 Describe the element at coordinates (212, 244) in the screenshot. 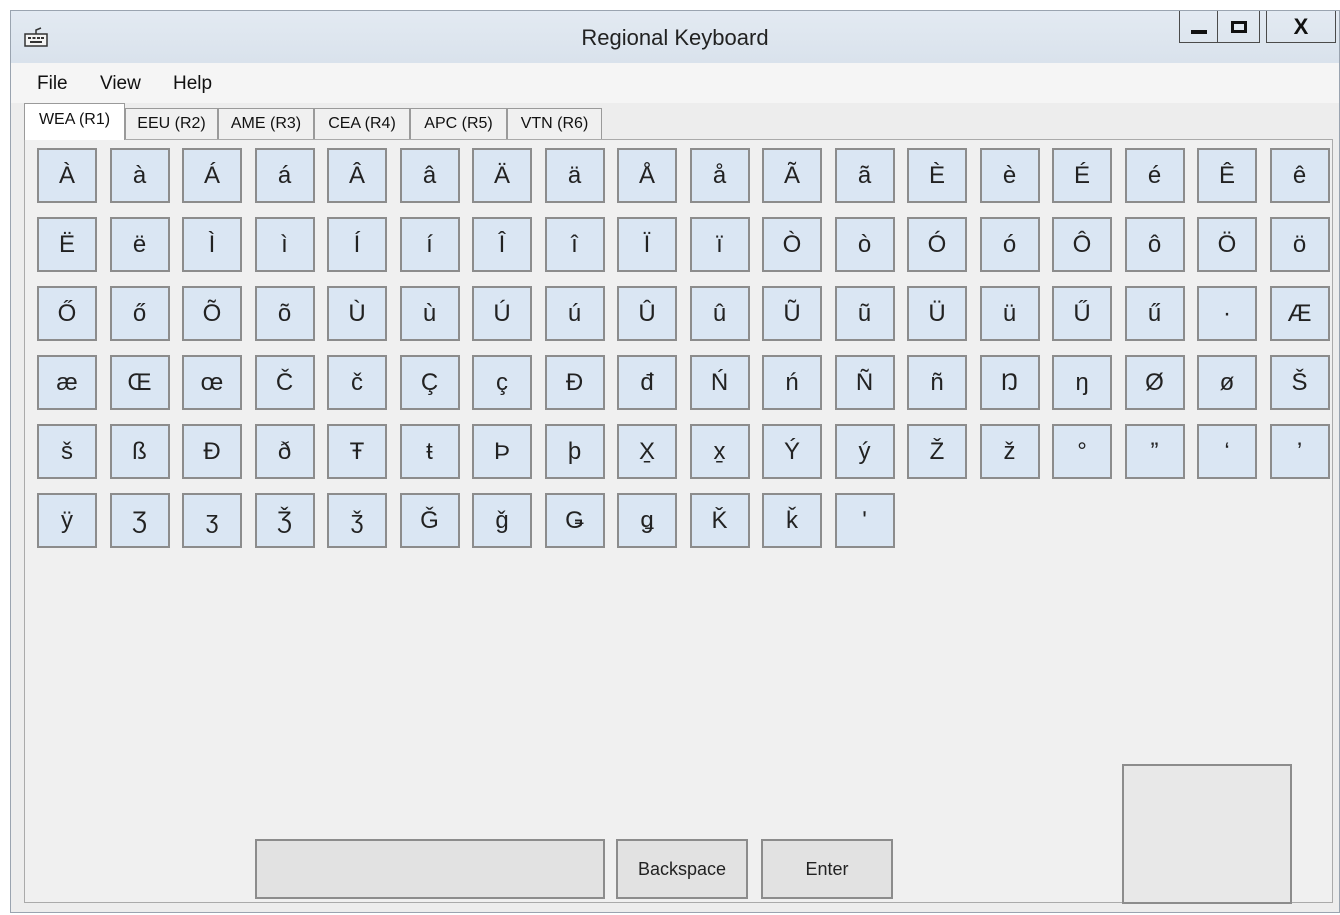

I see `char-key: Ì` at that location.